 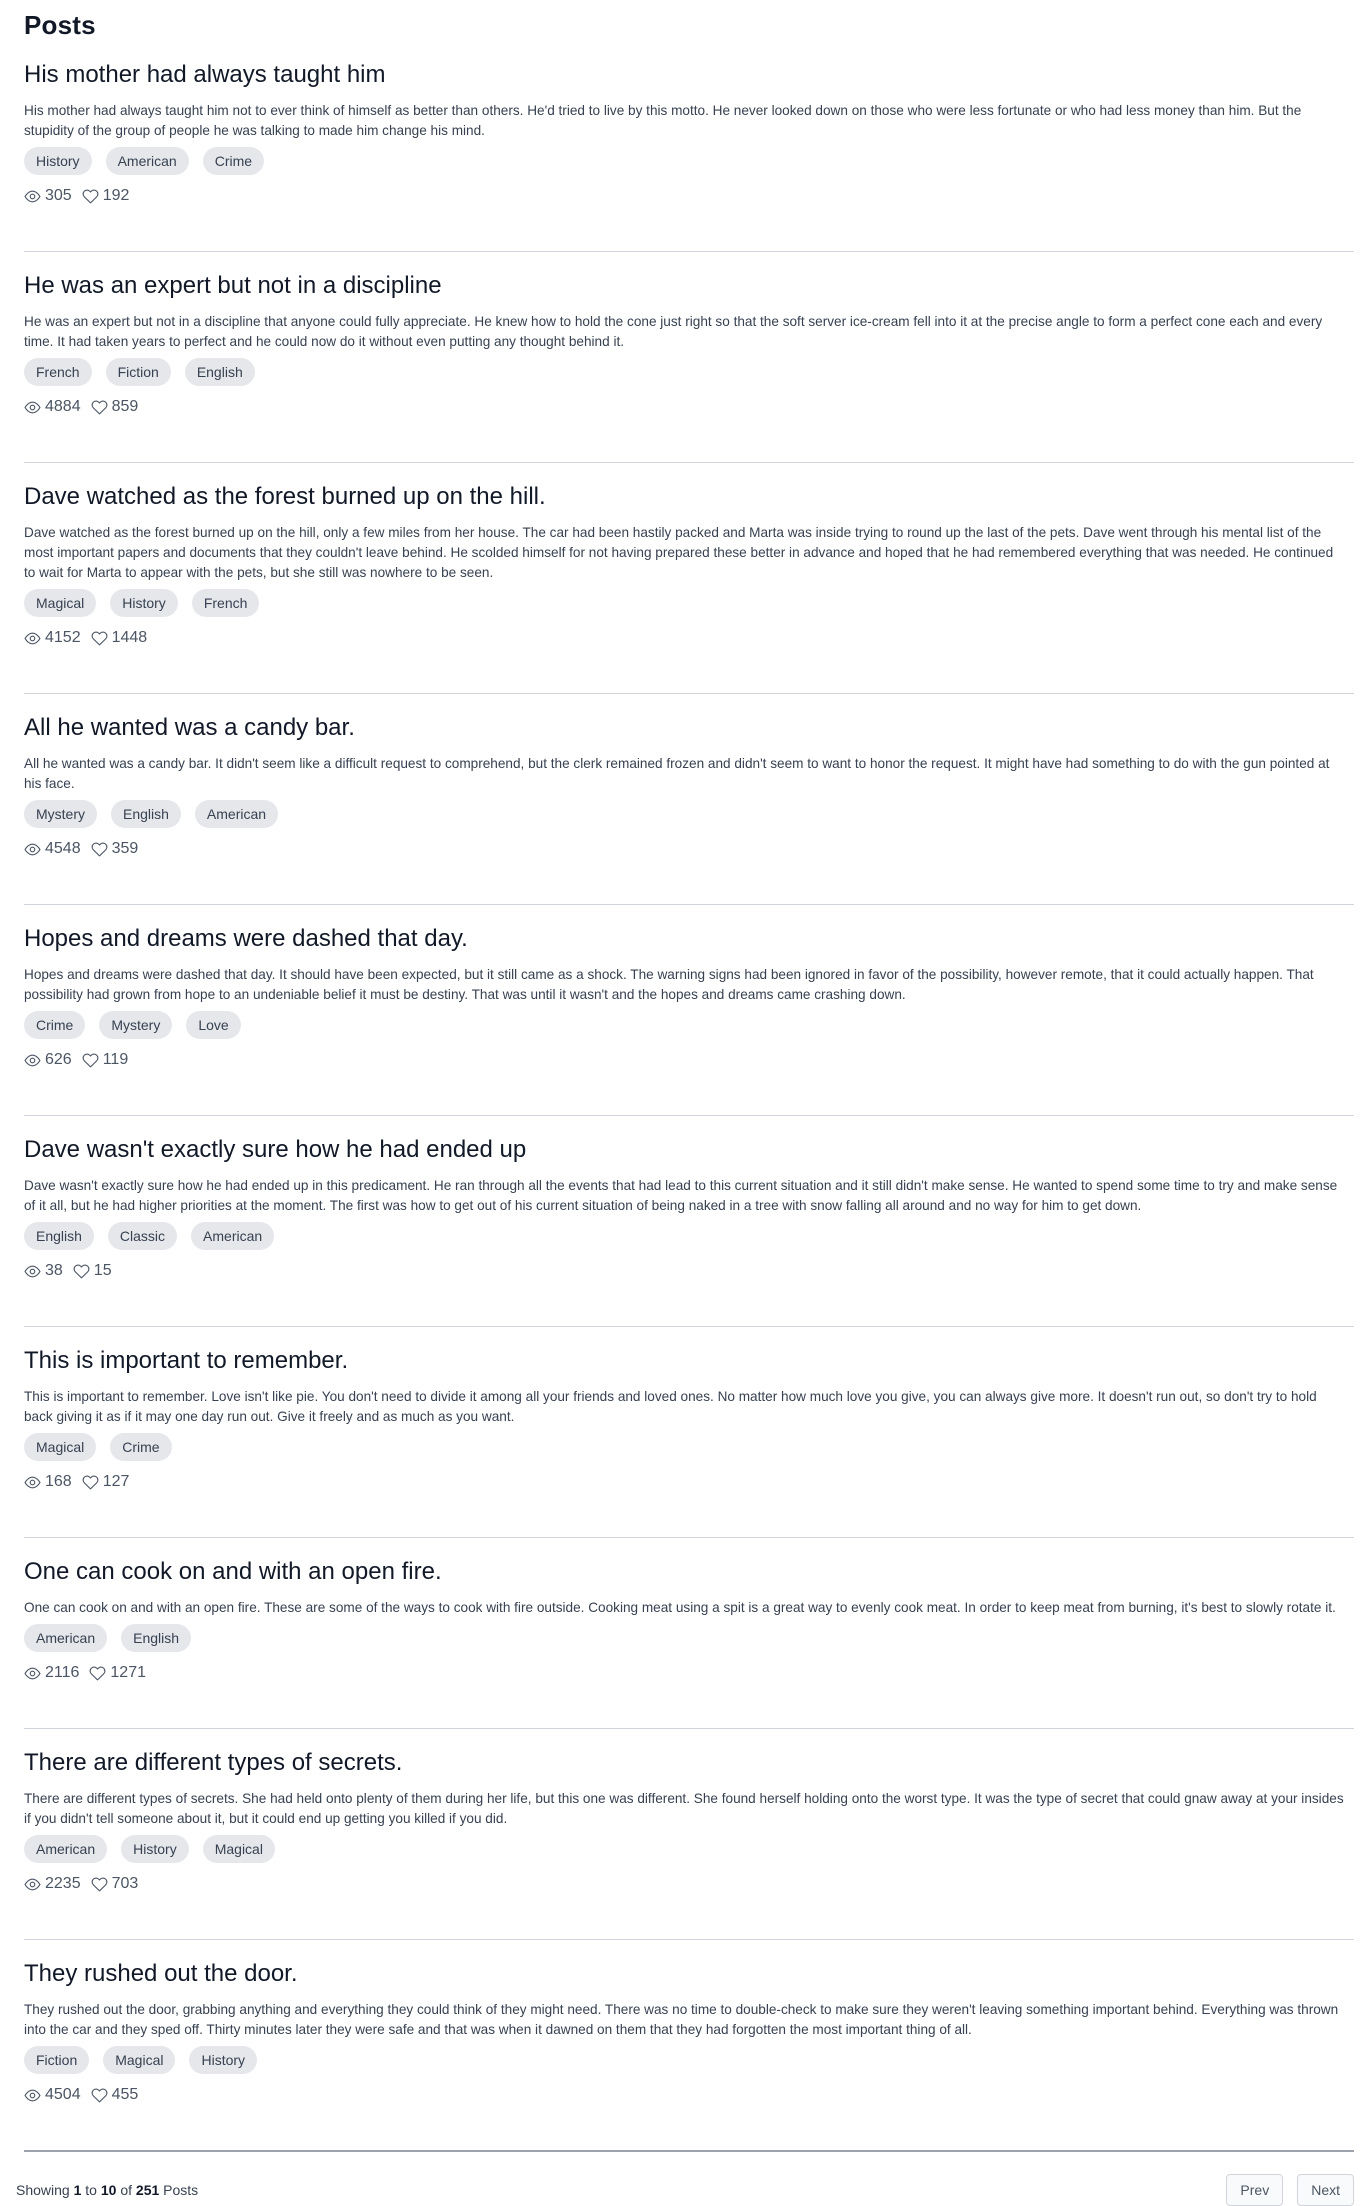 I want to click on tag-chip: Classic, so click(x=142, y=1236).